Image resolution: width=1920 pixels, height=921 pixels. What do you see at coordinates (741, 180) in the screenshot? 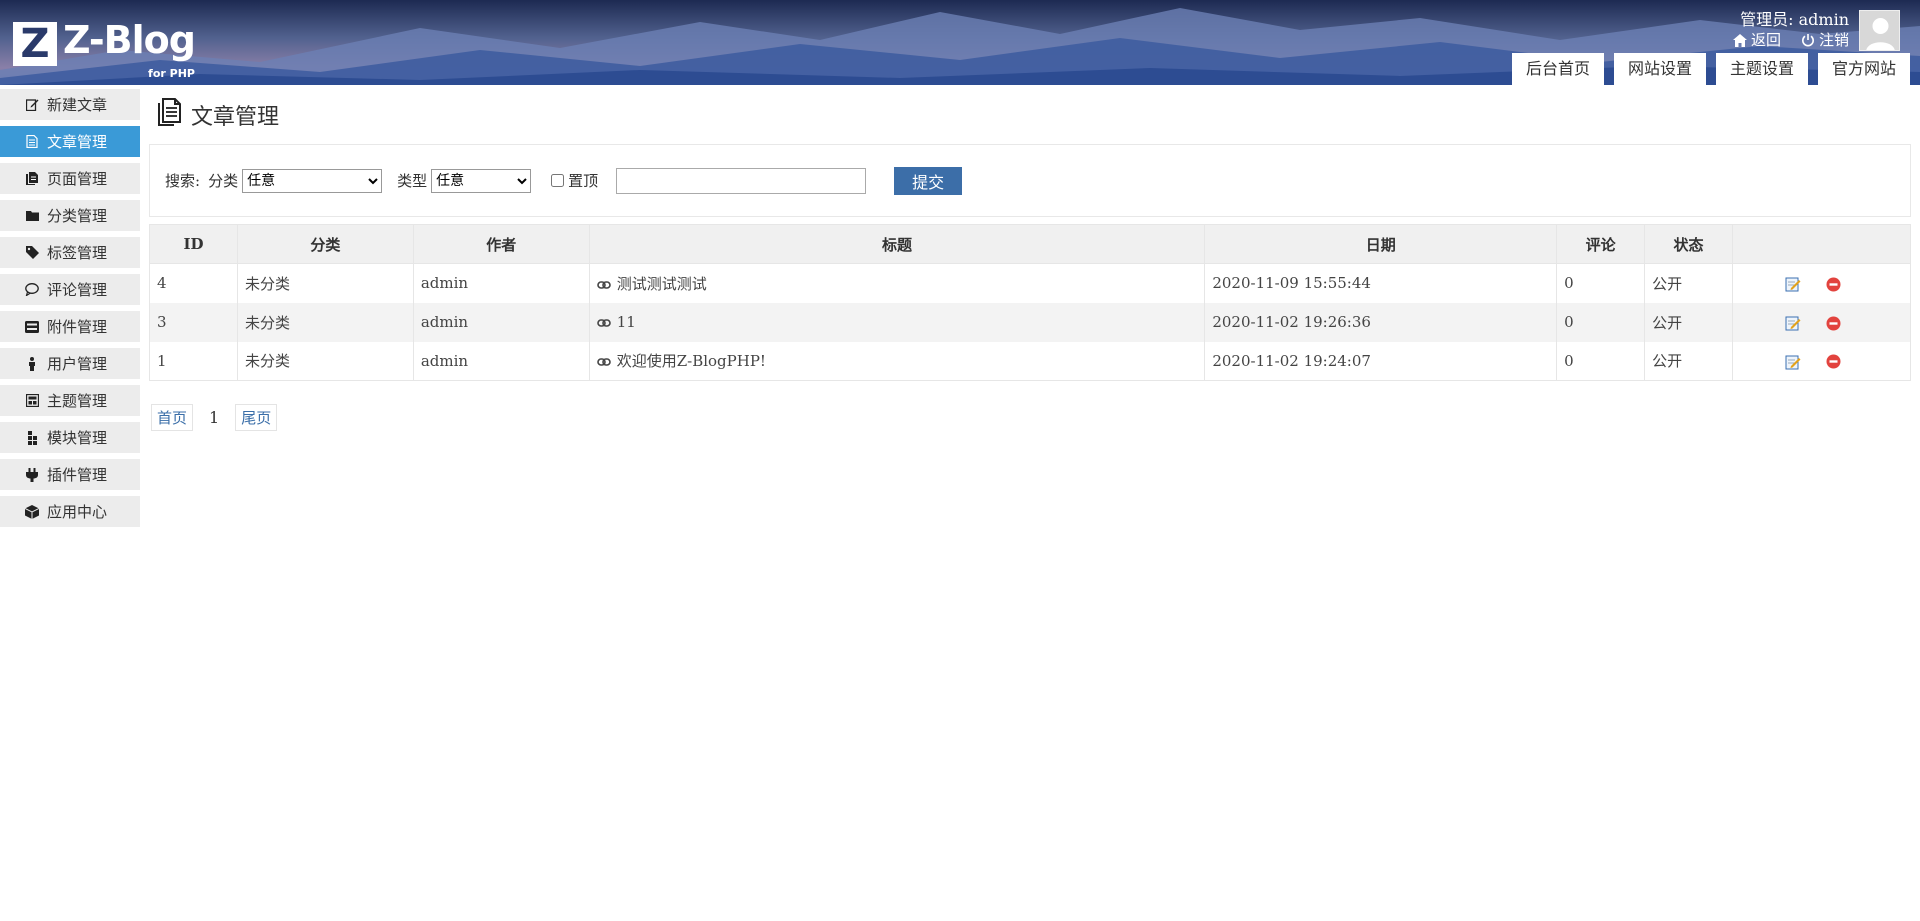
I see `keyword-input` at bounding box center [741, 180].